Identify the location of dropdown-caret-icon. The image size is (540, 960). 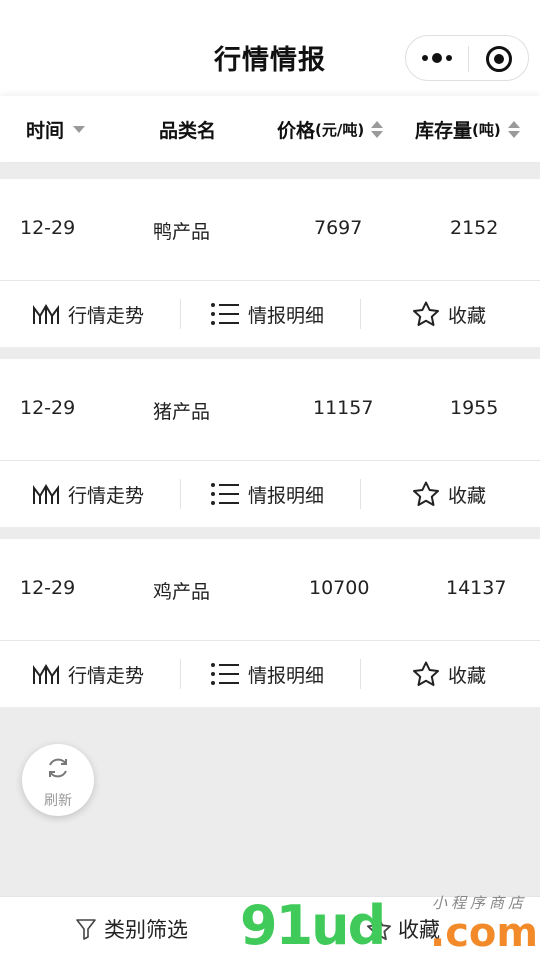
(79, 129).